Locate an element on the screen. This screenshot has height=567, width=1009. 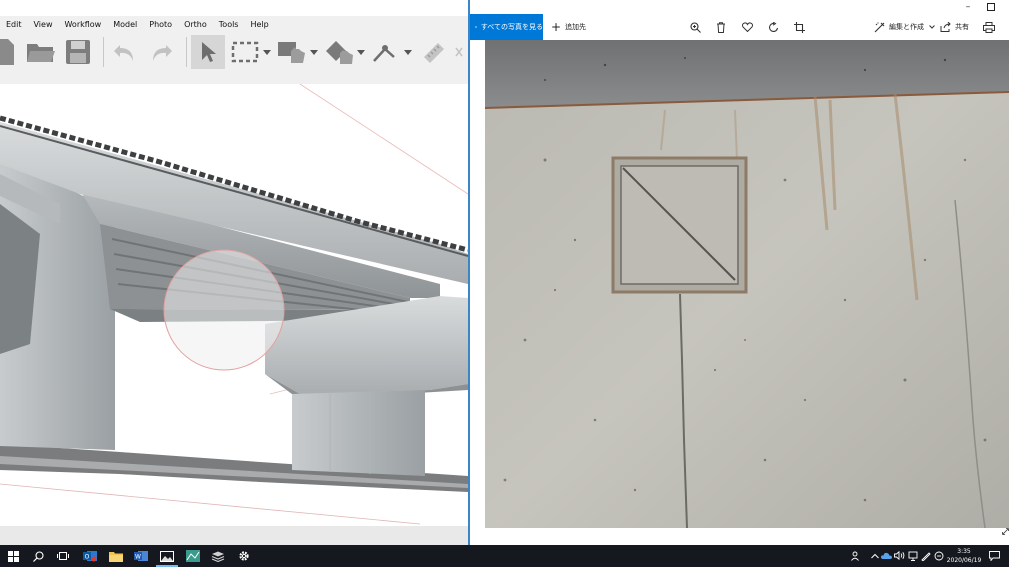
ime-indicator-icon is located at coordinates (938, 555).